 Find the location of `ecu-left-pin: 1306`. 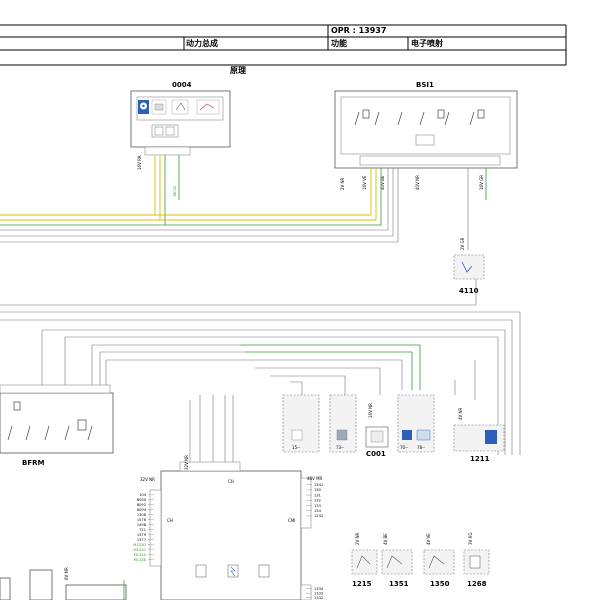

ecu-left-pin: 1306 is located at coordinates (142, 515).